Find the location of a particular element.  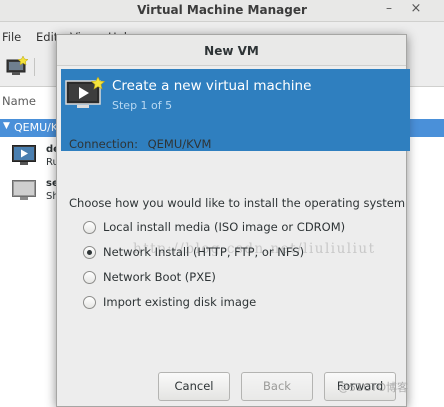

radio-label: Import existing disk image is located at coordinates (179, 302).